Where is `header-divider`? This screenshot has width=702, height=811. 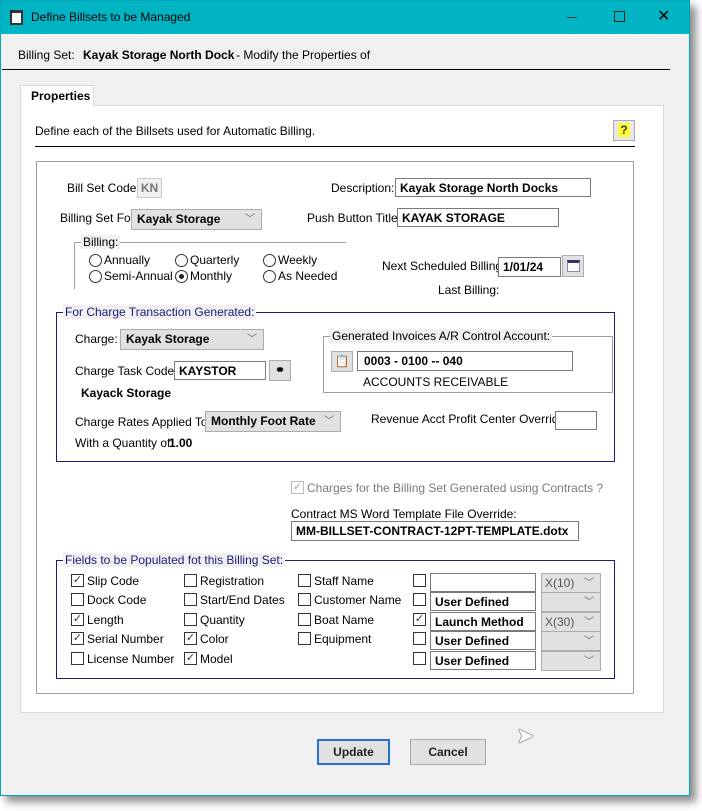 header-divider is located at coordinates (336, 69).